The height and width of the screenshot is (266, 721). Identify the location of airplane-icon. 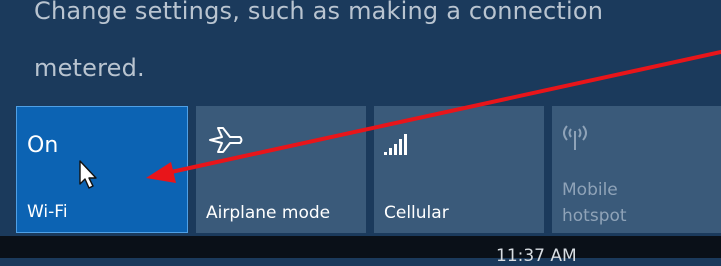
(226, 140).